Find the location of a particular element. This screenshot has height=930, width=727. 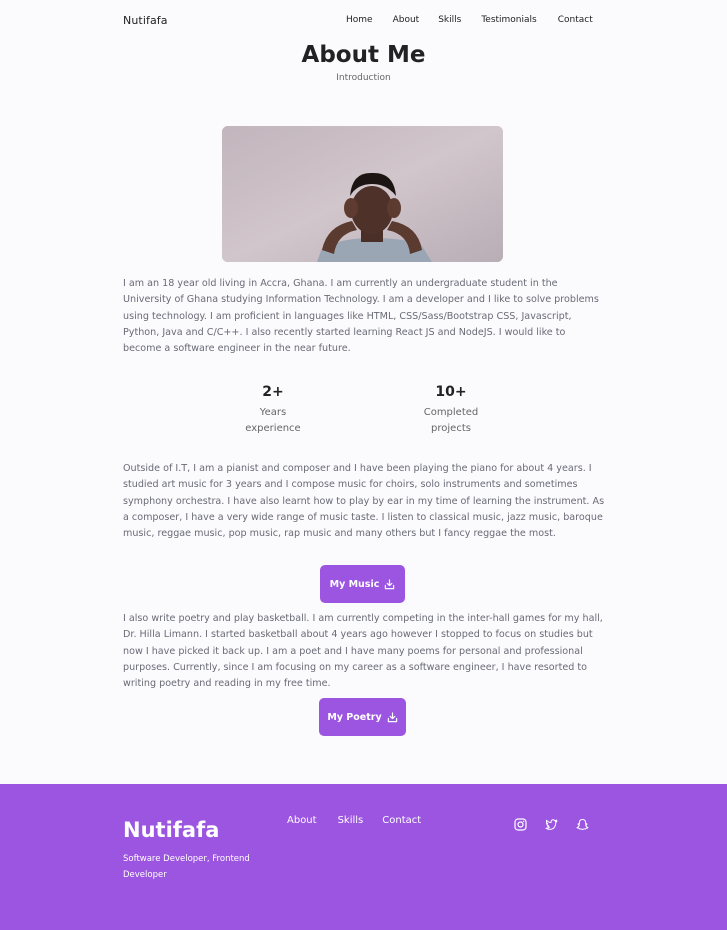

button-label: My Music is located at coordinates (354, 584).